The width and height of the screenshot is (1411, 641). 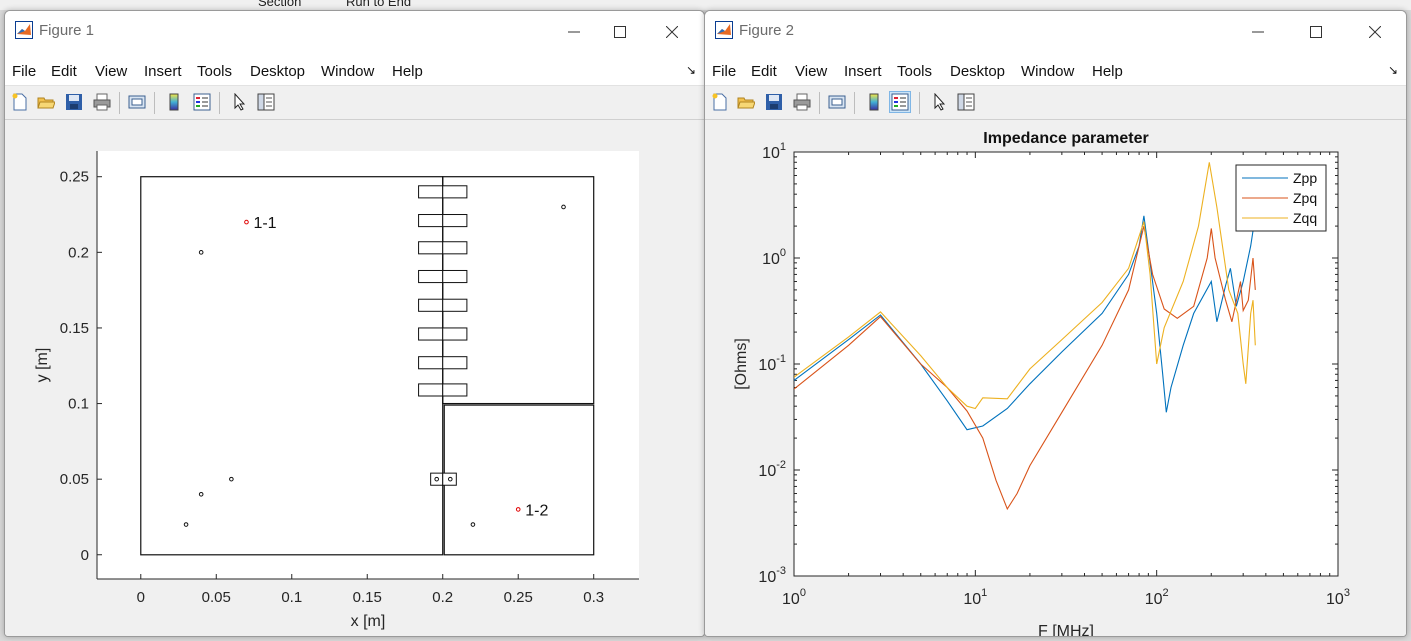 I want to click on open-folder-icon, so click(x=746, y=103).